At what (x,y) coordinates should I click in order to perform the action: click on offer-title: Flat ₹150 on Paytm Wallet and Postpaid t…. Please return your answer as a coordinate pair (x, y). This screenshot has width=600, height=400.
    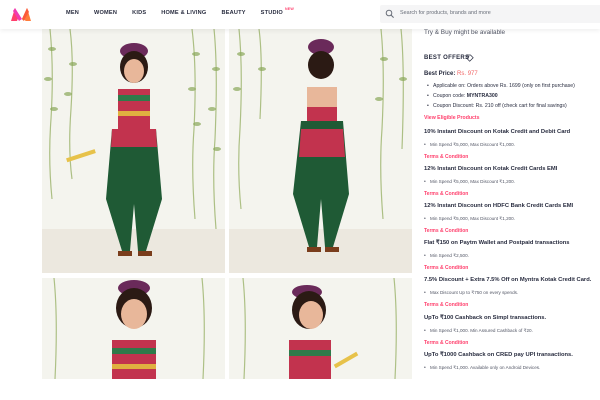
    Looking at the image, I should click on (497, 243).